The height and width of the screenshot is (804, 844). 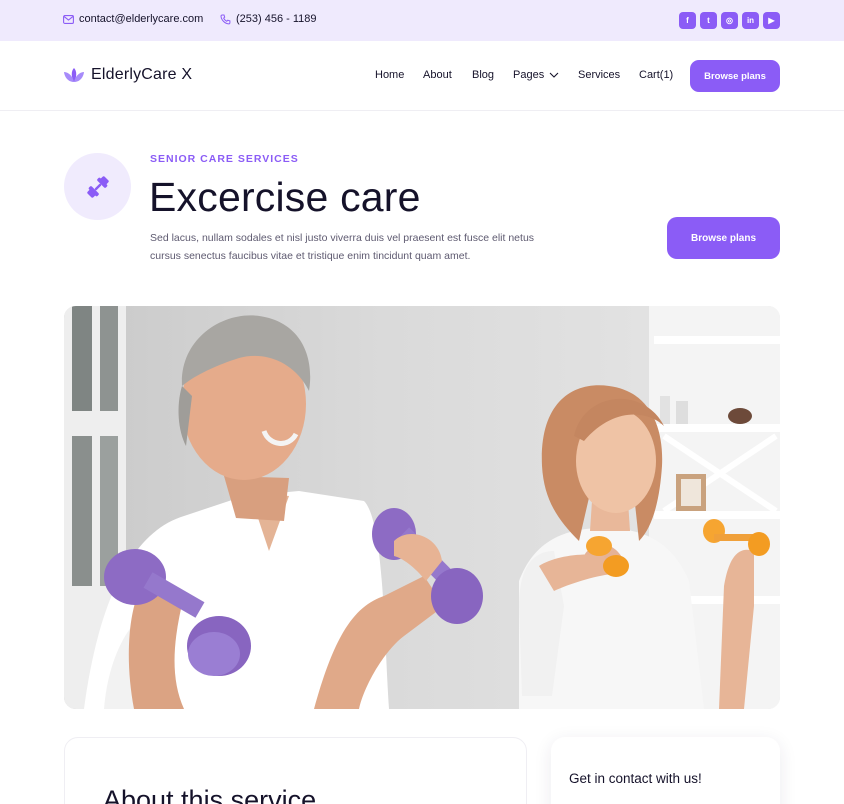 What do you see at coordinates (276, 19) in the screenshot?
I see `contact-phone-text: (253) 456 - 1189` at bounding box center [276, 19].